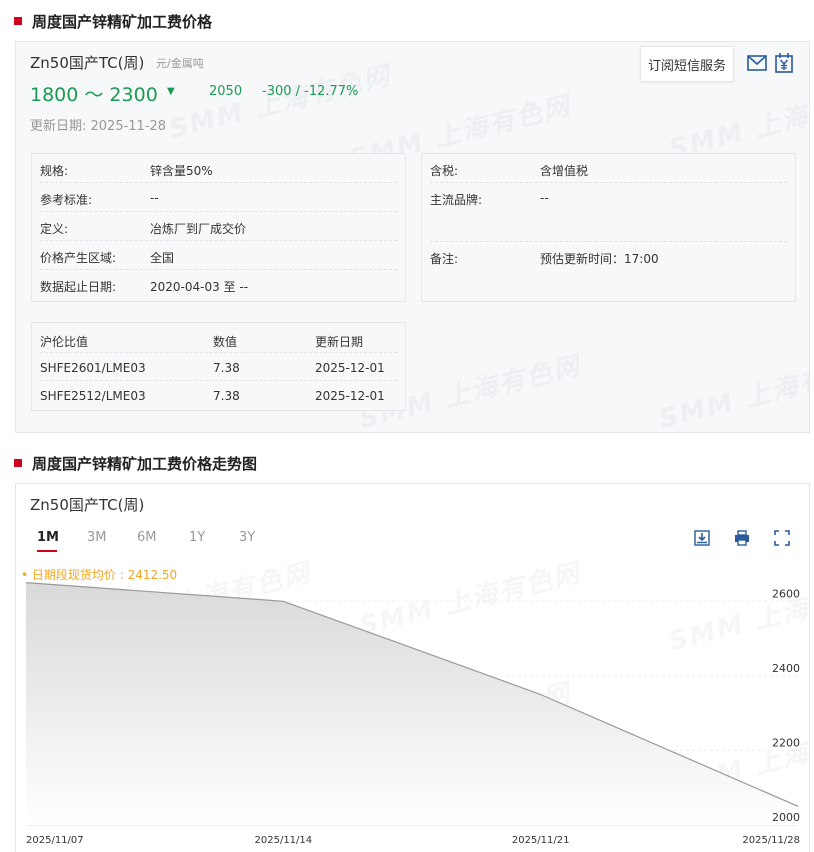 The width and height of the screenshot is (814, 852). Describe the element at coordinates (218, 339) in the screenshot. I see `table-header-row: 沪伦比值 数值 更新日期` at that location.